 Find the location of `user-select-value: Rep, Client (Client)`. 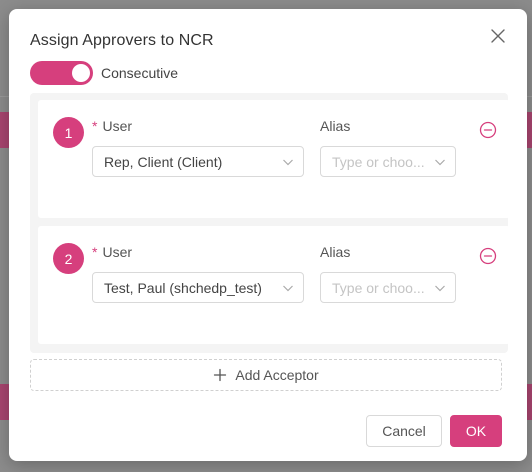

user-select-value: Rep, Client (Client) is located at coordinates (163, 161).